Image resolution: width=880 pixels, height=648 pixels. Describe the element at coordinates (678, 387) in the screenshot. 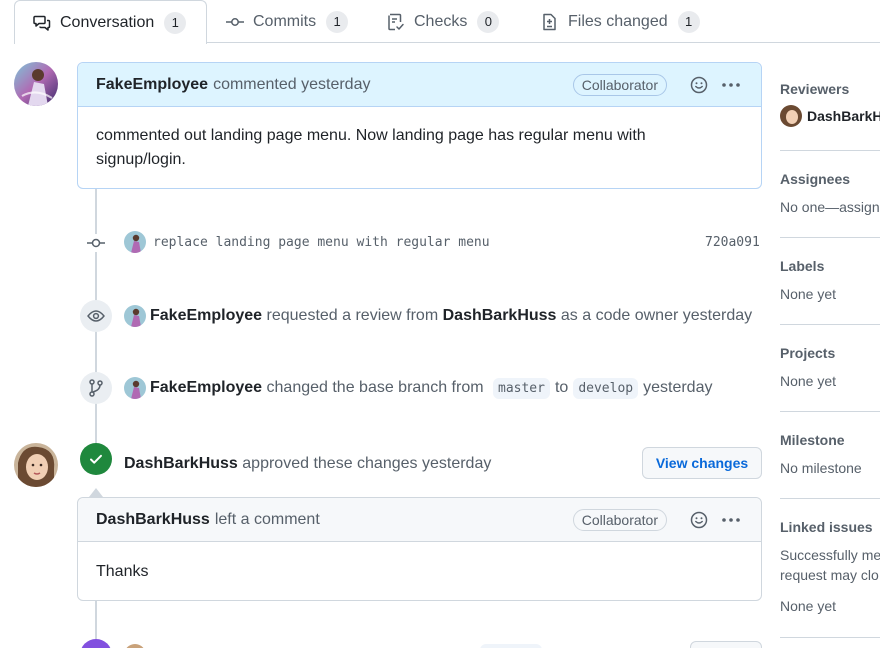

I see `event-text: yesterday` at that location.